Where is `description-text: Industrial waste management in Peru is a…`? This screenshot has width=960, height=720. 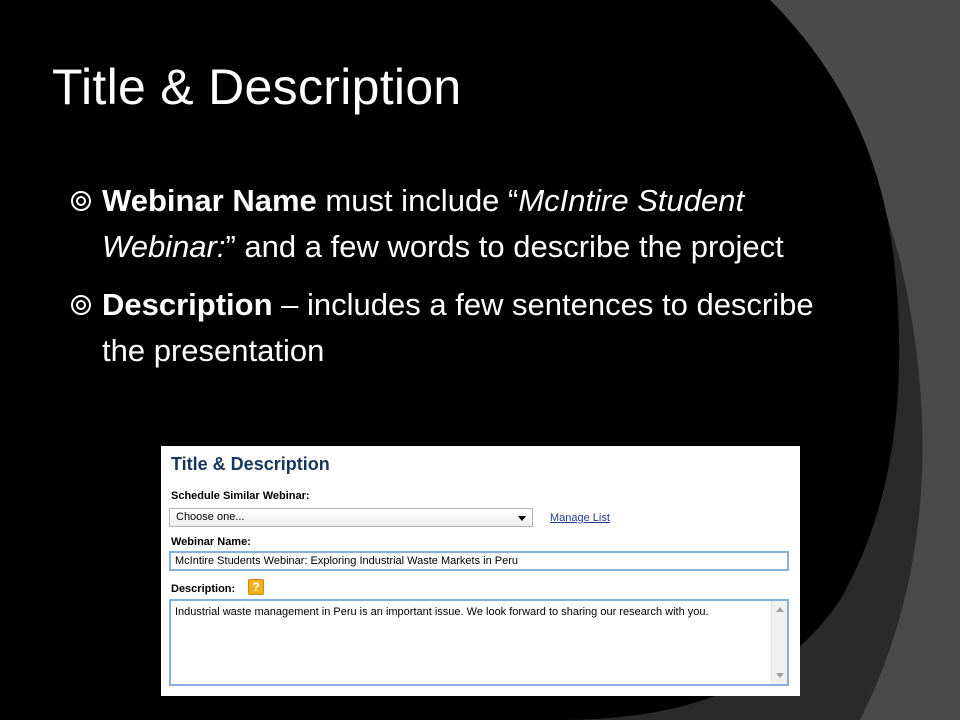
description-text: Industrial waste management in Peru is a… is located at coordinates (442, 612).